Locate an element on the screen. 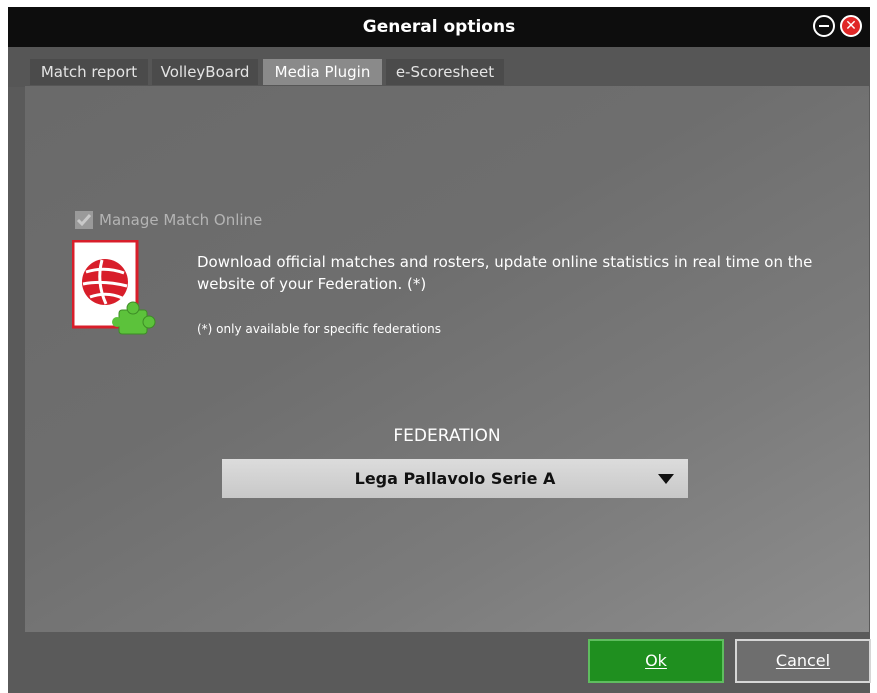  checkbox-label: Manage Match Online is located at coordinates (181, 220).